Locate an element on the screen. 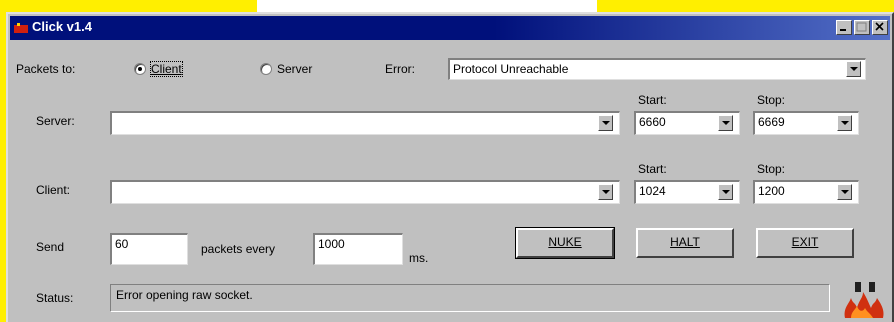 This screenshot has width=894, height=322. status-label: Status: is located at coordinates (55, 298).